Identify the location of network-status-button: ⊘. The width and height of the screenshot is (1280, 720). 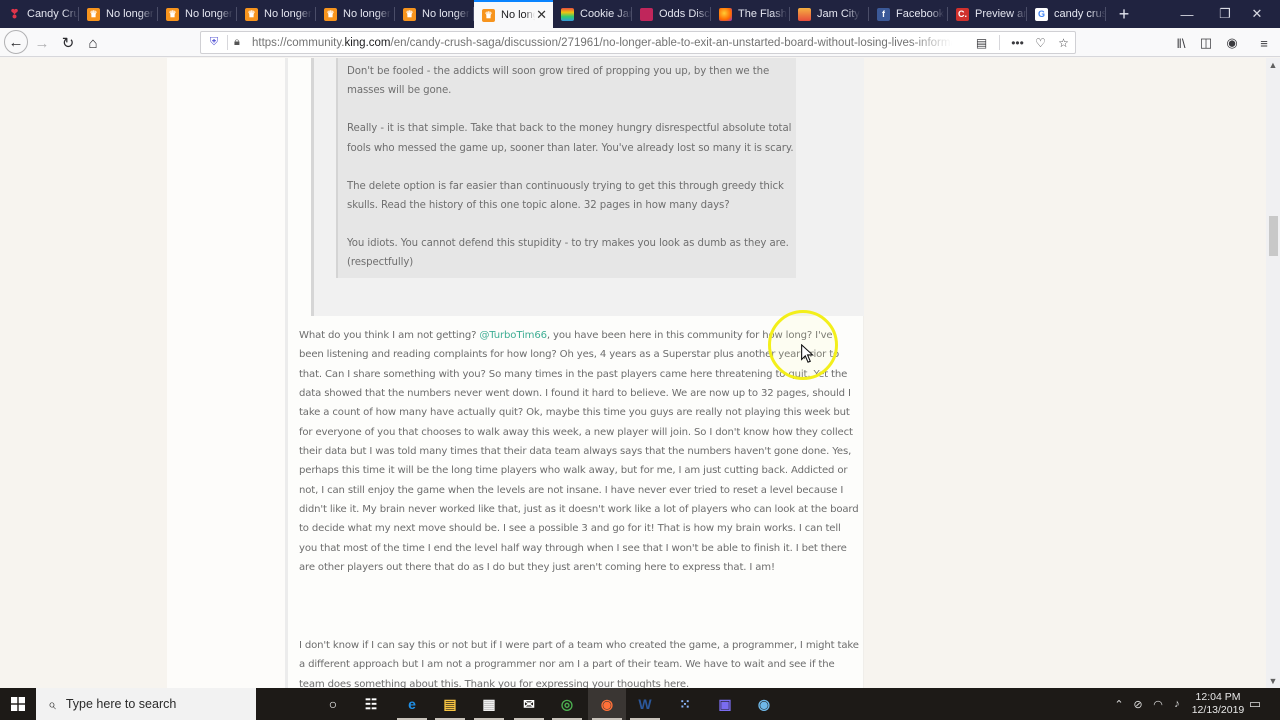
(1138, 704).